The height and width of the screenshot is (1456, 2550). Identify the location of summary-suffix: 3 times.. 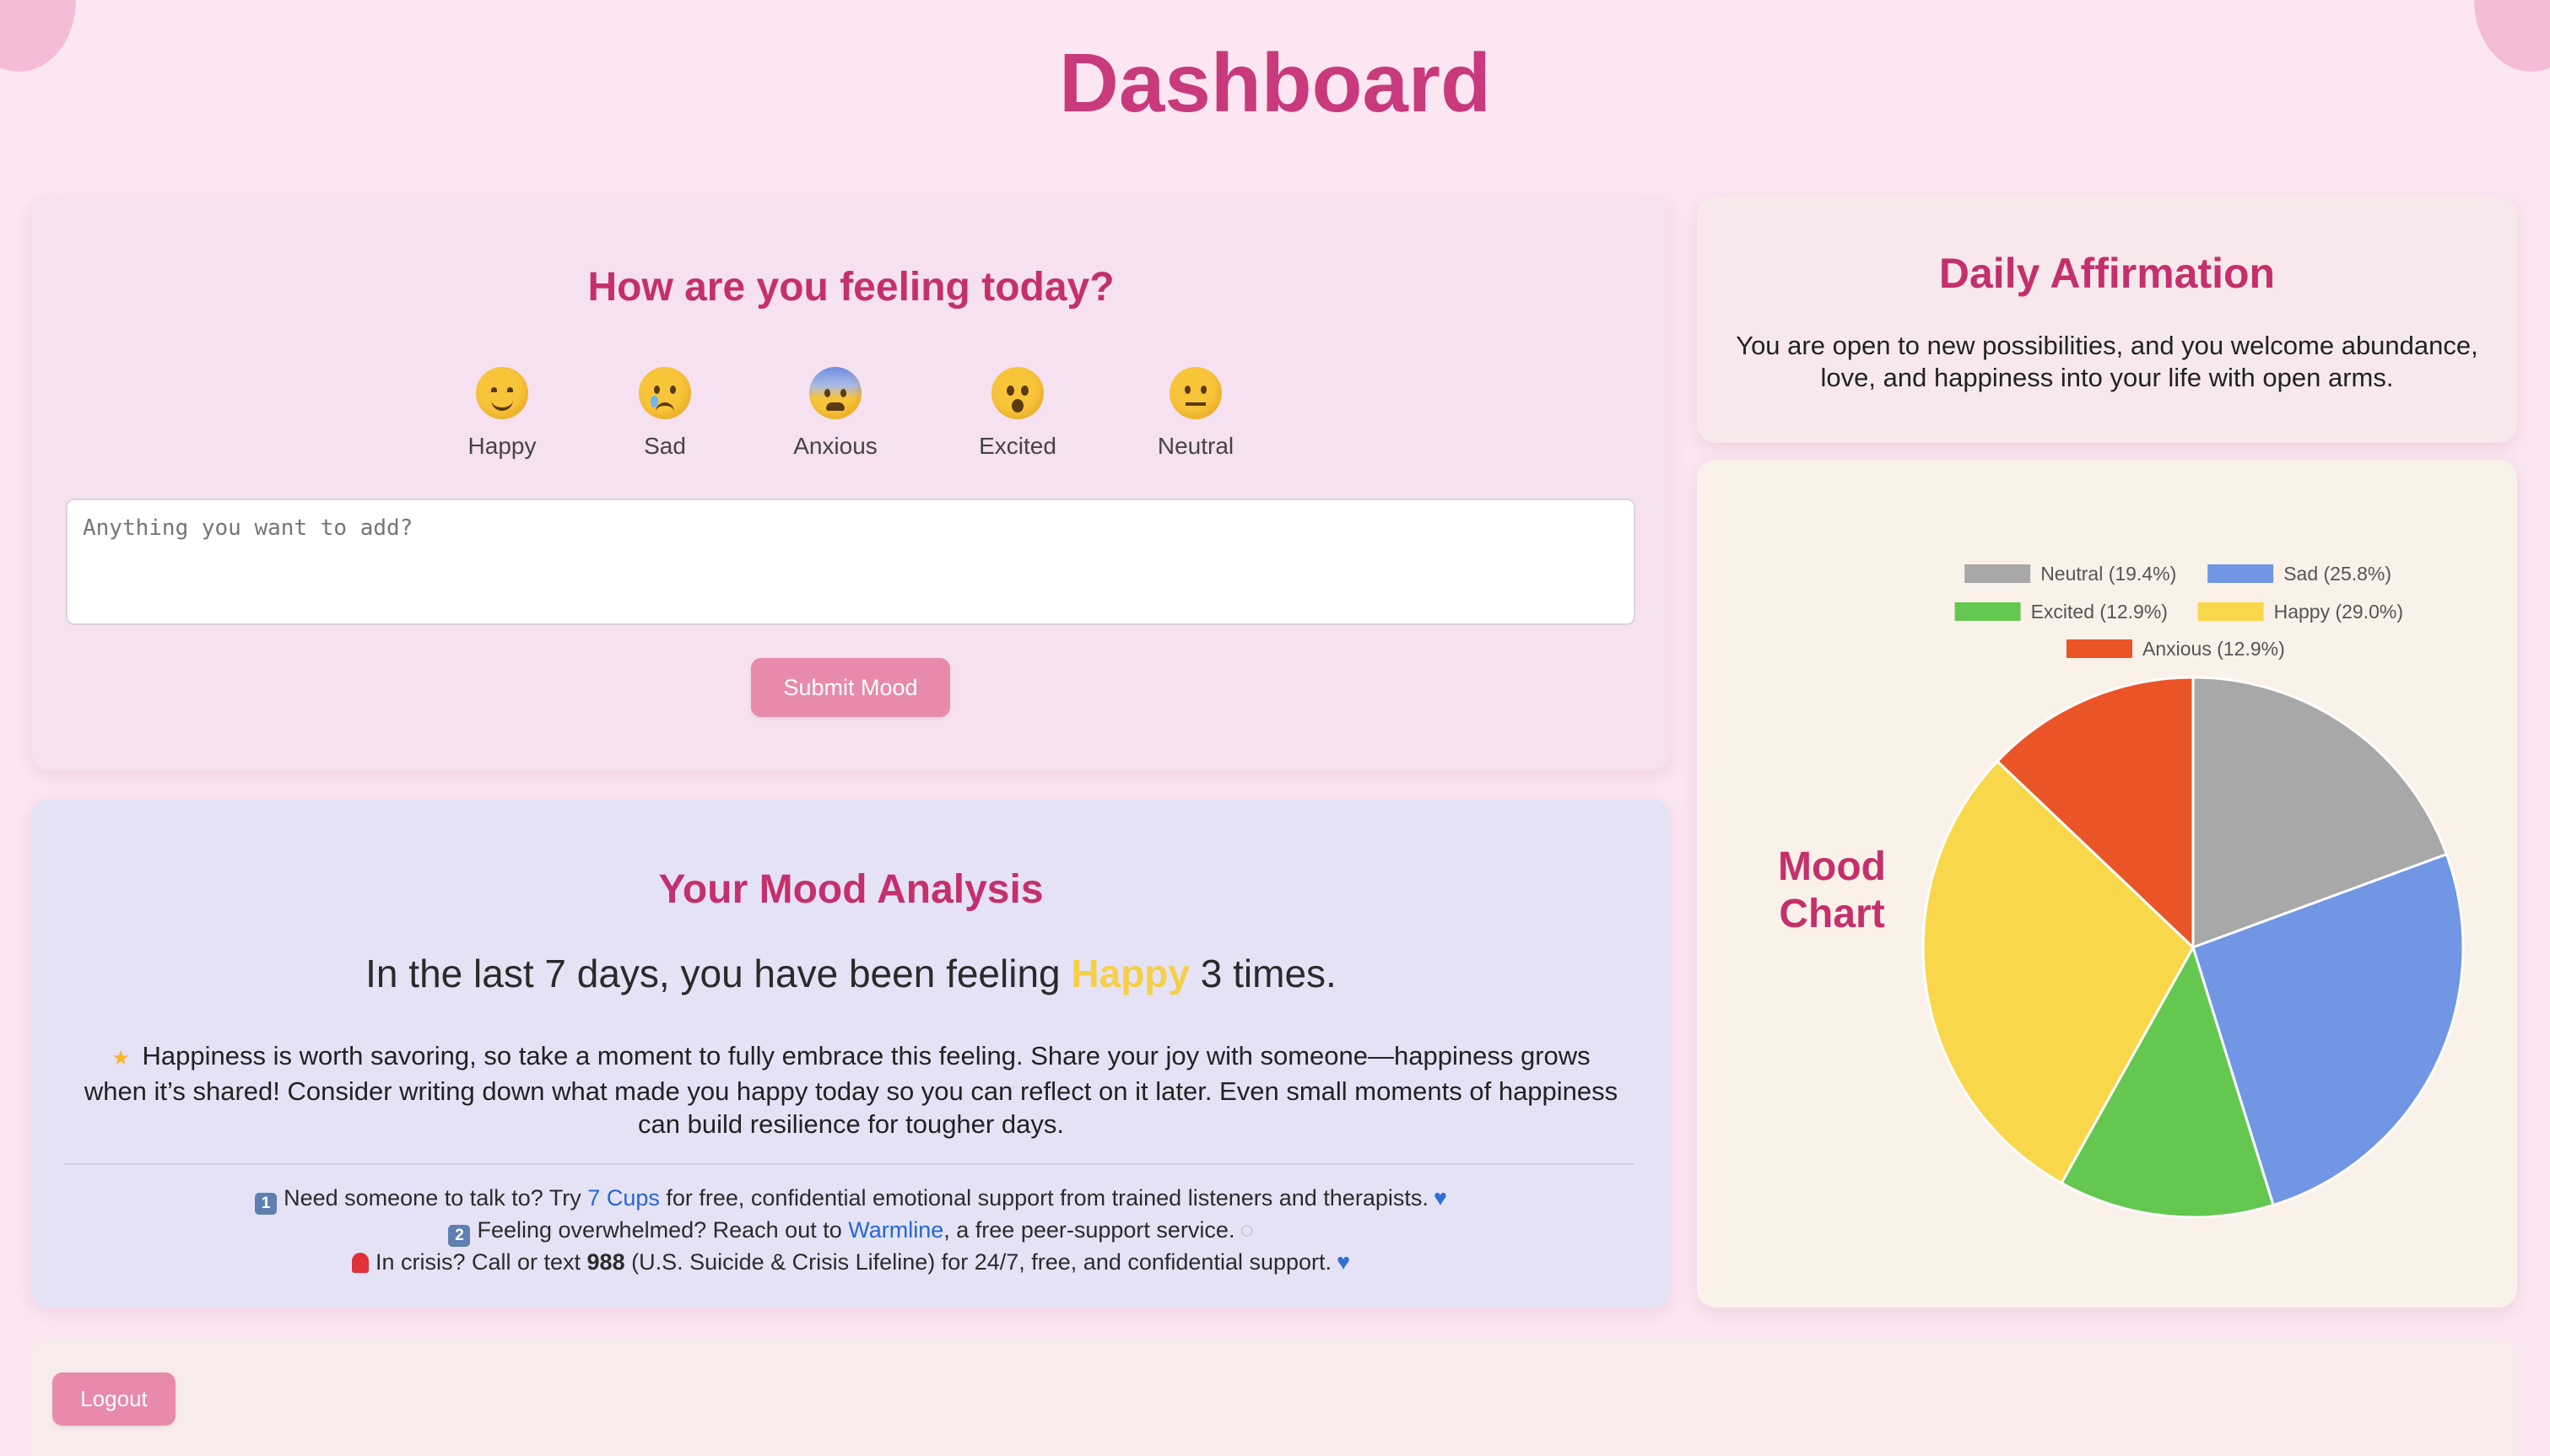
(1268, 974).